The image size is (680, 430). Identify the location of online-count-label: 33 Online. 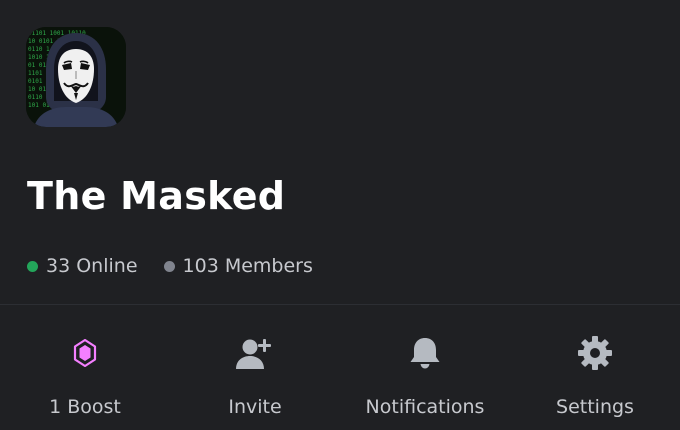
(92, 266).